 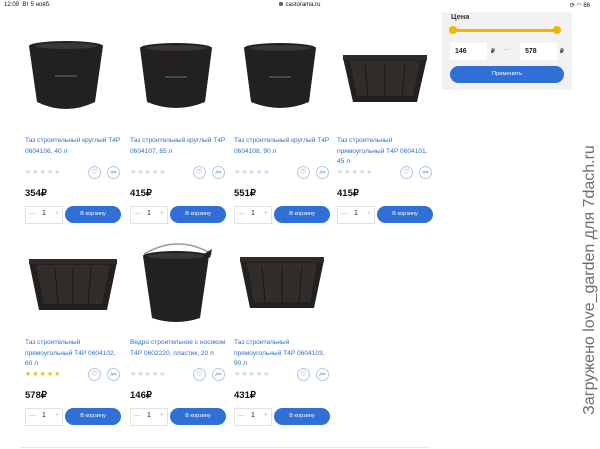 I want to click on price-min-handle, so click(x=453, y=30).